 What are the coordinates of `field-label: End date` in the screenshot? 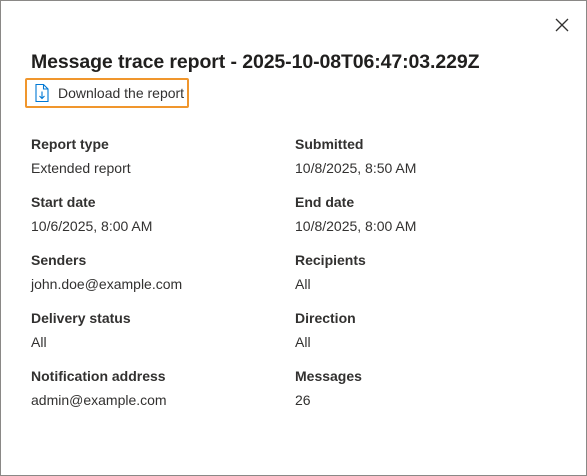 It's located at (325, 202).